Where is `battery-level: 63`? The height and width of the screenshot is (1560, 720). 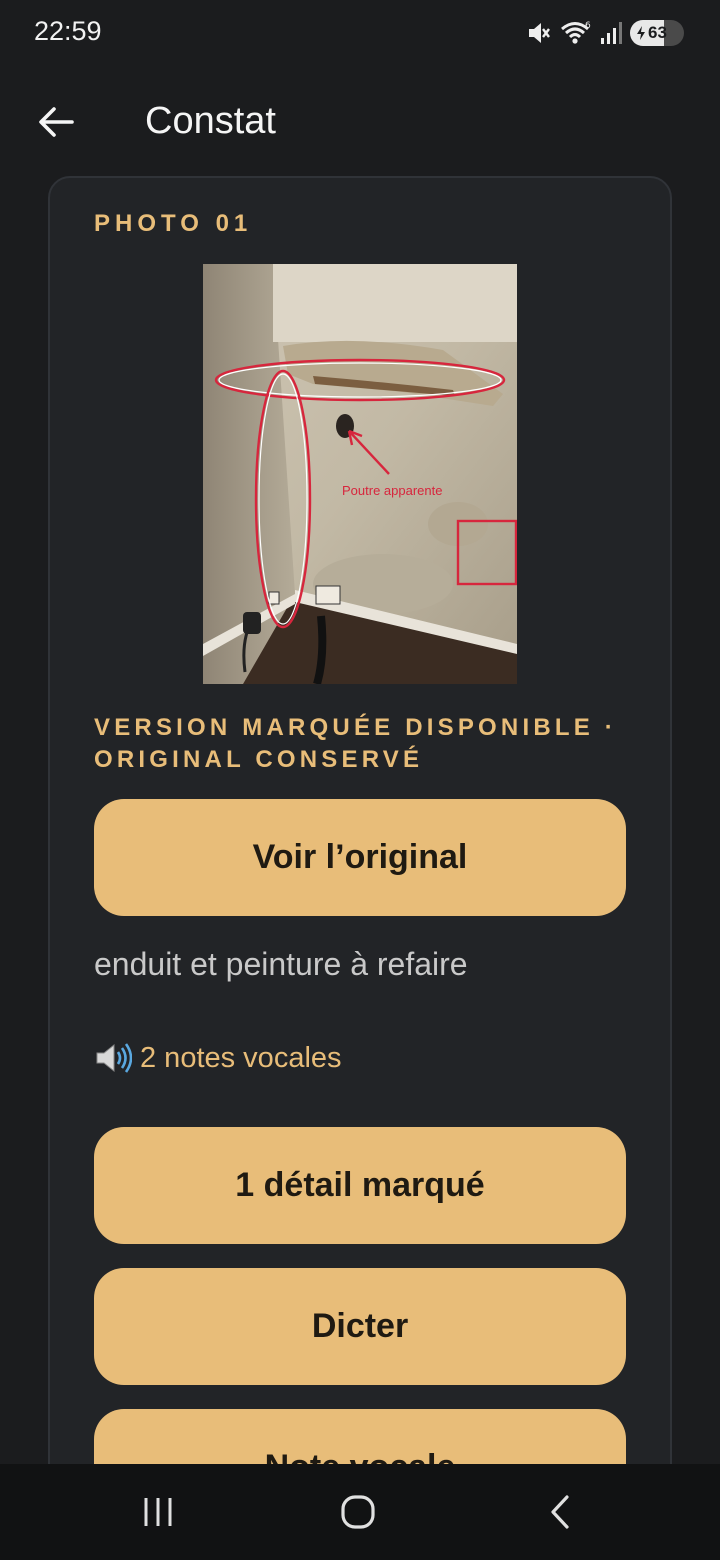
battery-level: 63 is located at coordinates (657, 32).